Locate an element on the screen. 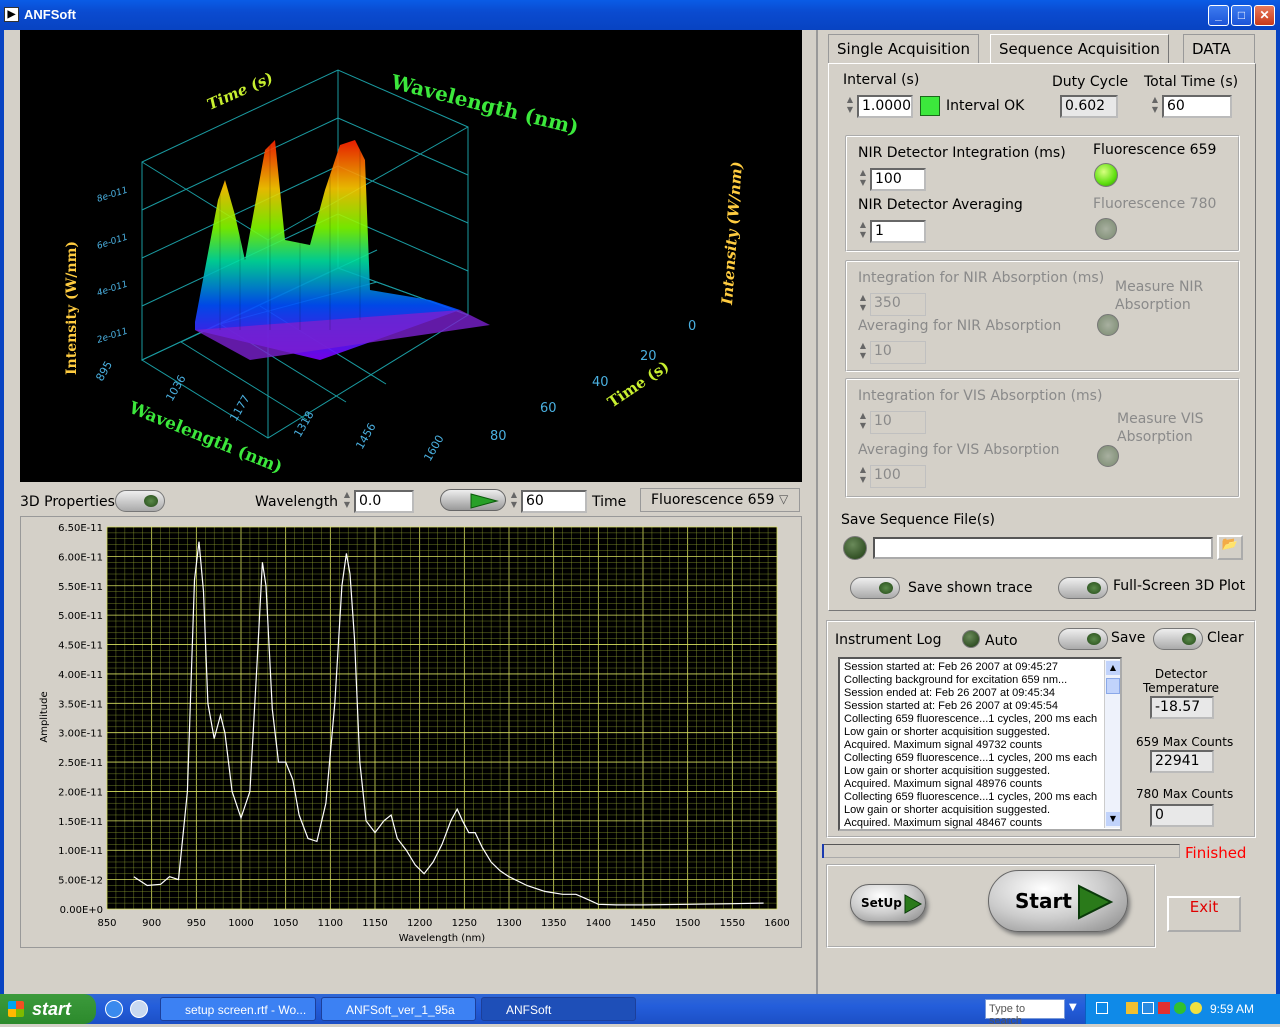  fluorescence-659-led is located at coordinates (1106, 175).